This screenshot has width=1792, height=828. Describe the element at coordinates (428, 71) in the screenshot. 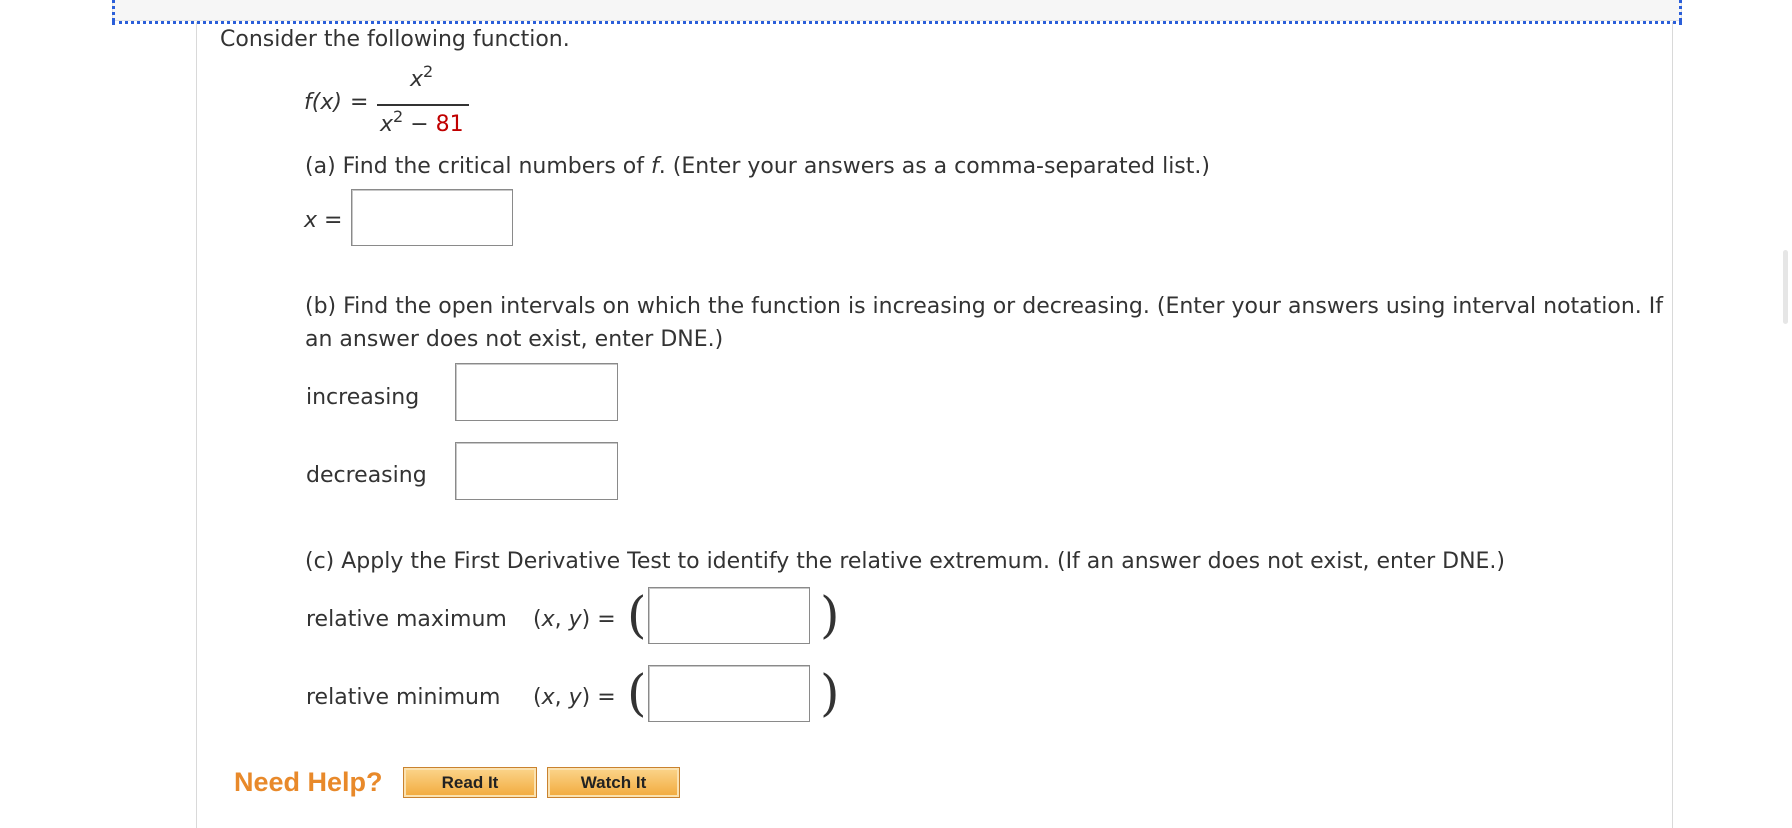

I see `numerator-exponent: 2` at that location.